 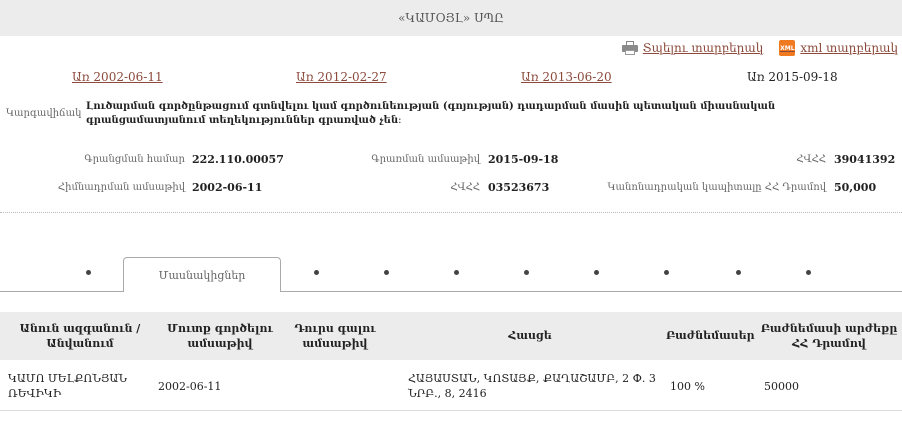 What do you see at coordinates (190, 386) in the screenshot?
I see `cell-entry-date: 2002-06-11` at bounding box center [190, 386].